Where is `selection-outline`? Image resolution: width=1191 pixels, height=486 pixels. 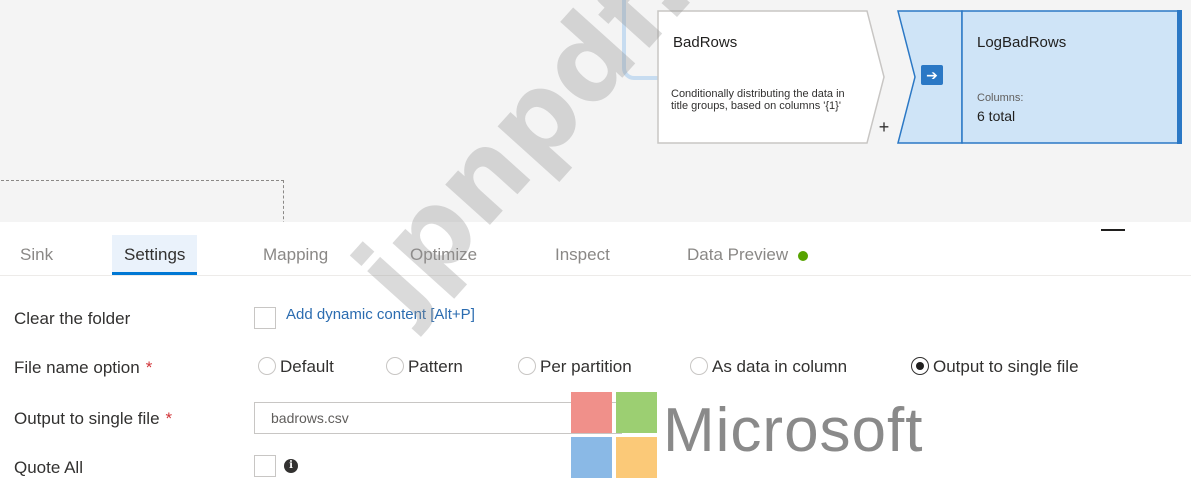
selection-outline is located at coordinates (142, 201).